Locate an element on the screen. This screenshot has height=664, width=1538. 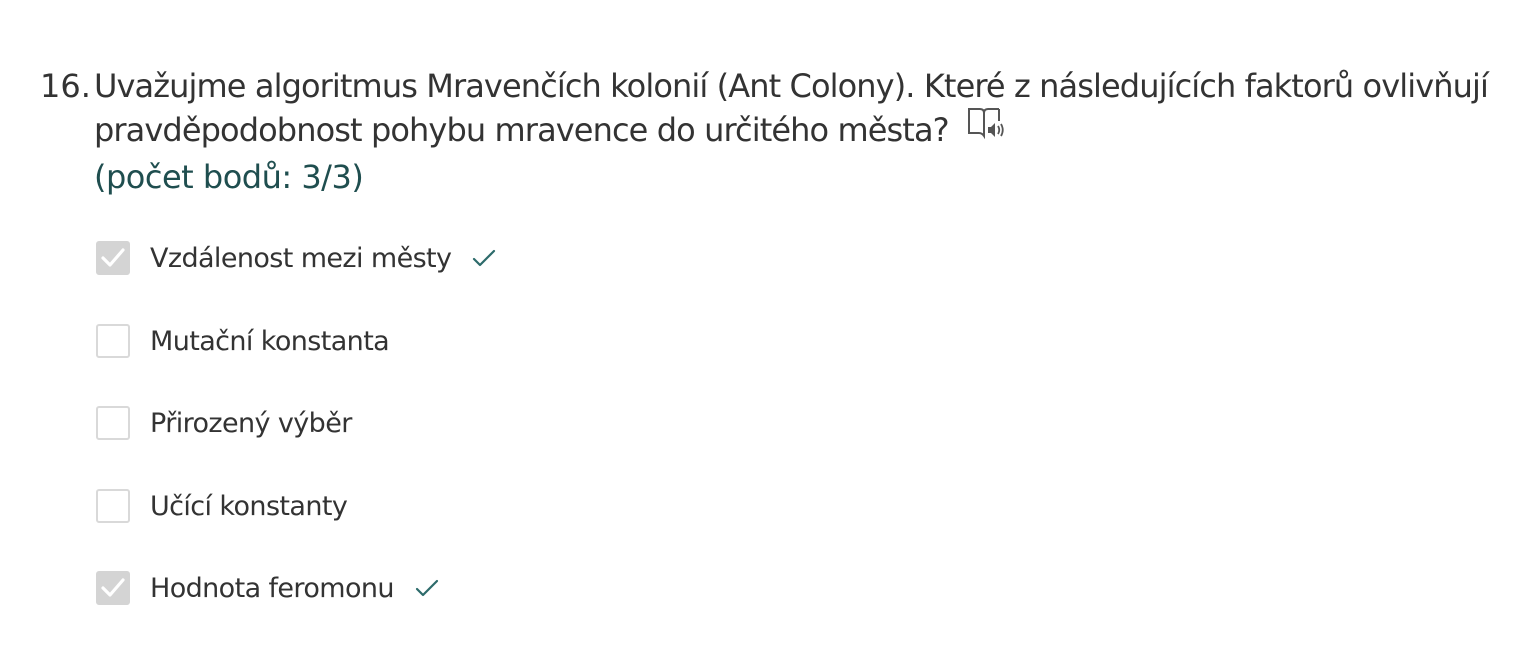
option-vzdalenost-mezi-mesty: Vzdálenost mezi městy is located at coordinates (296, 258).